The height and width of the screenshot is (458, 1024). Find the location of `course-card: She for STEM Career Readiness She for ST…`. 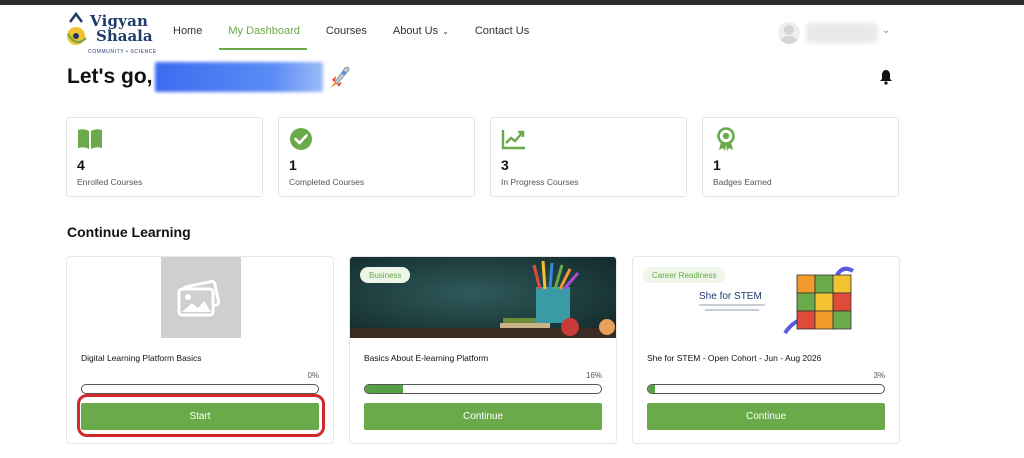

course-card: She for STEM Career Readiness She for ST… is located at coordinates (766, 350).